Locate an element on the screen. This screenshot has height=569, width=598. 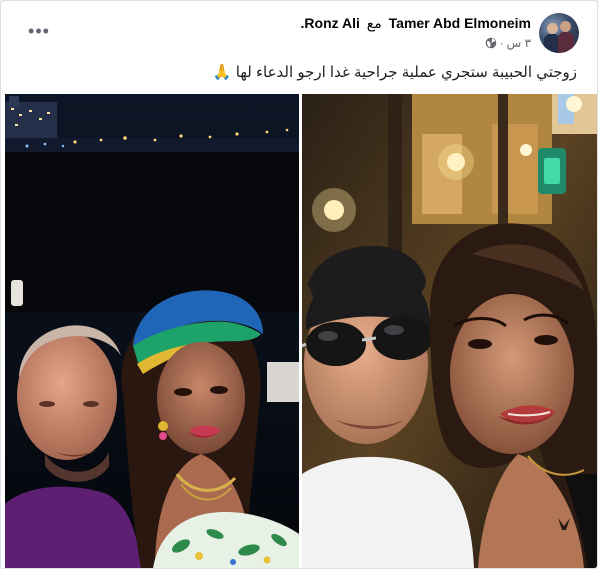
globe-icon is located at coordinates (491, 43).